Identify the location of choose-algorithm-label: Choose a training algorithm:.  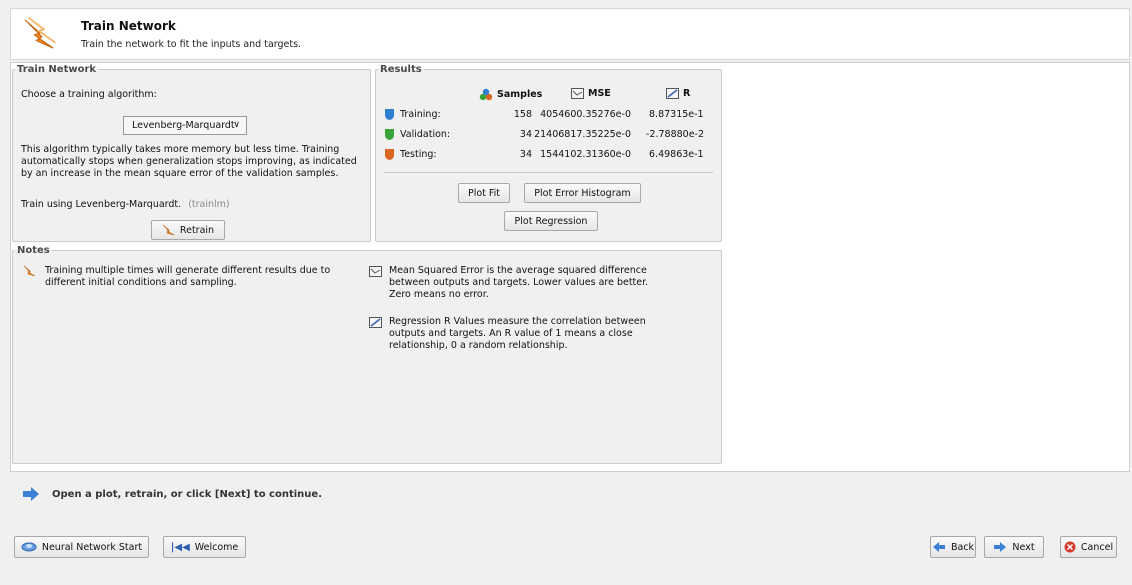
(89, 94).